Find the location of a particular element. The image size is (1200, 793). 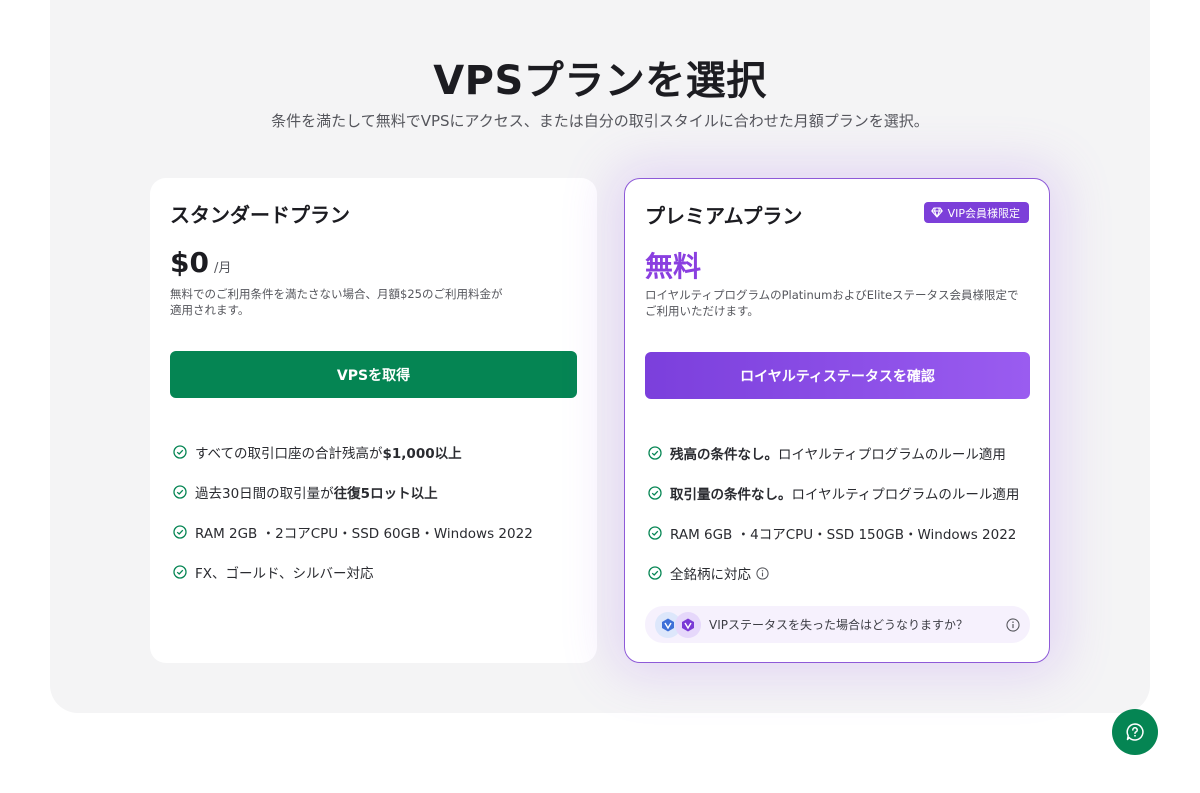

feature-item: 取引量の条件なし。 ロイヤルティプログラムのルール適用 is located at coordinates (833, 493).